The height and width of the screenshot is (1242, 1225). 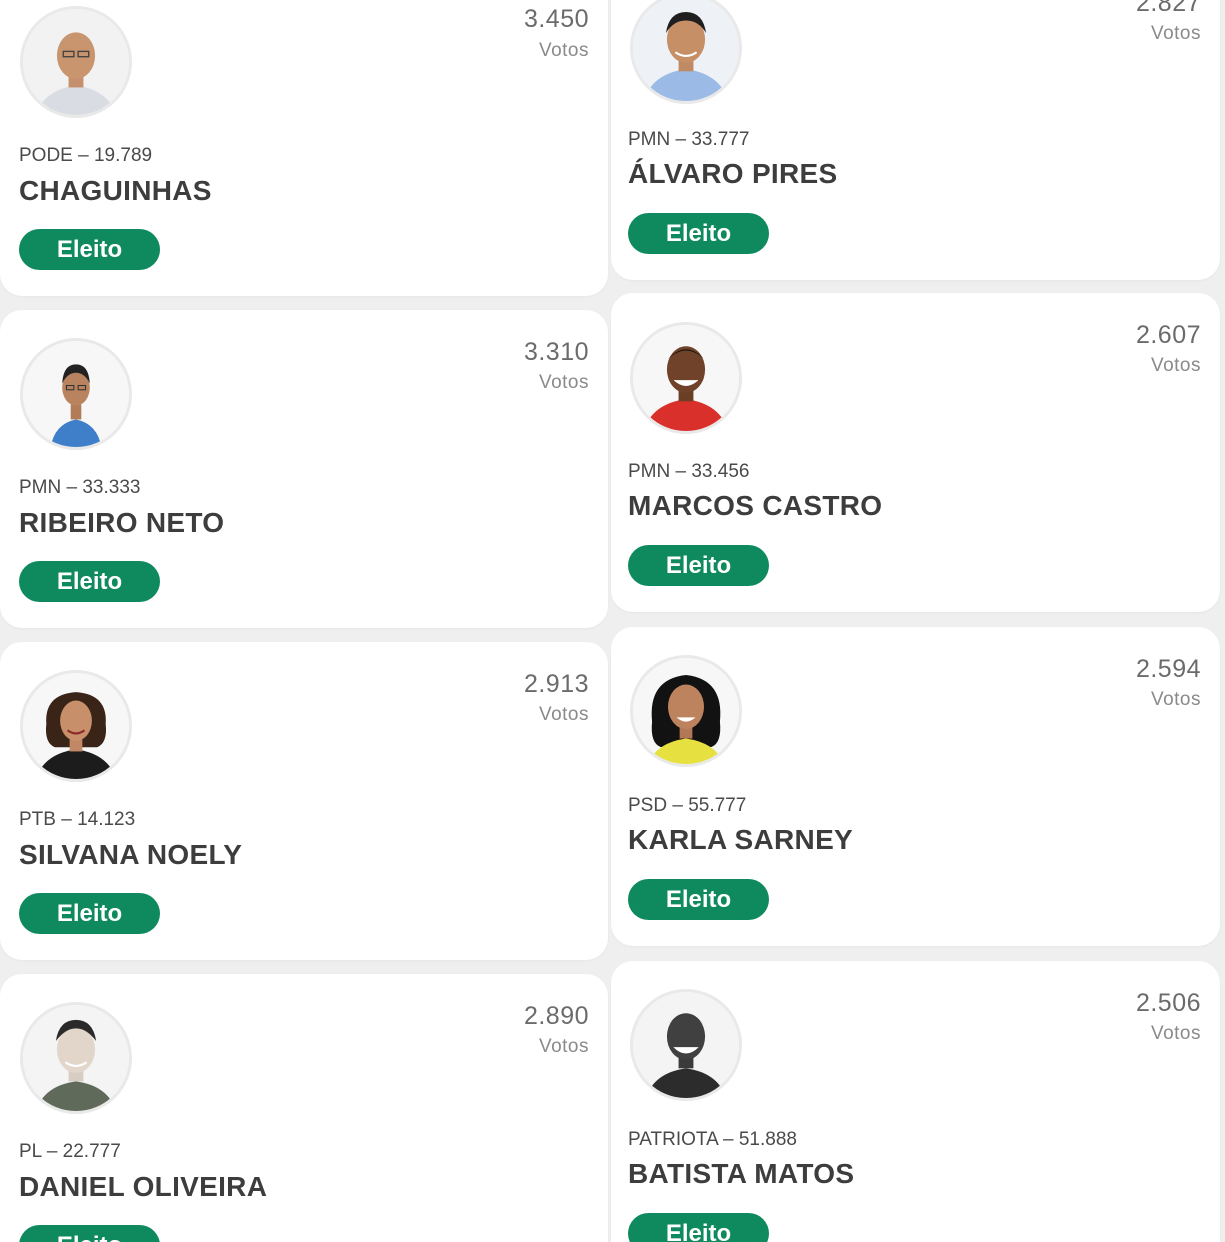 I want to click on party-number: PMN – 33.777, so click(x=689, y=139).